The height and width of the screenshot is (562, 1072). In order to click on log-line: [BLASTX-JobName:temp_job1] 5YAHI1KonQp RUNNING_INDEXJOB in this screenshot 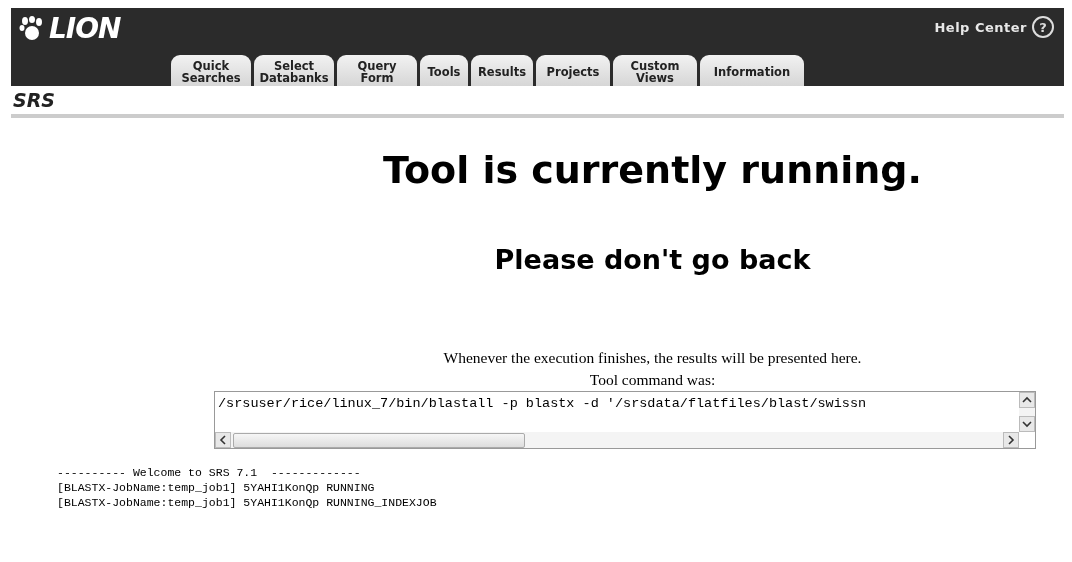, I will do `click(247, 502)`.